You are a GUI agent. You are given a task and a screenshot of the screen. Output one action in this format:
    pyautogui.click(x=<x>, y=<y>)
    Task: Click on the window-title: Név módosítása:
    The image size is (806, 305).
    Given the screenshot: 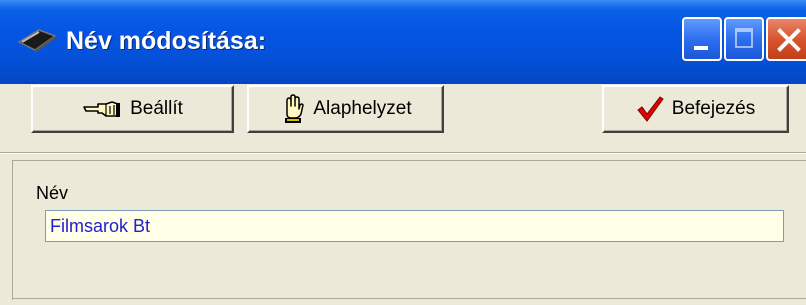 What is the action you would take?
    pyautogui.click(x=166, y=41)
    